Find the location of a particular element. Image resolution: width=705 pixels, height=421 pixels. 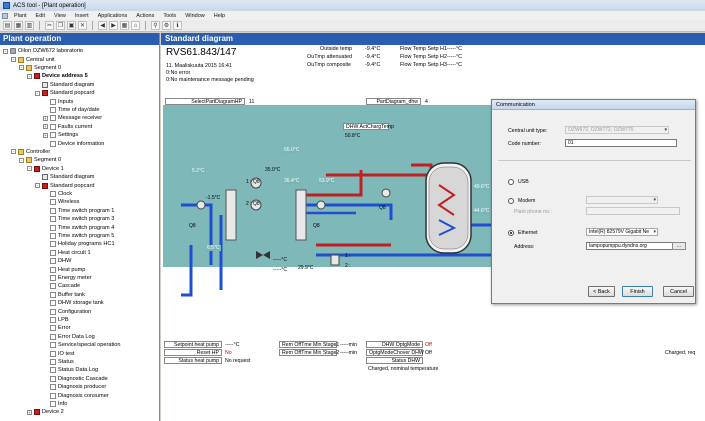

copy-icon: ❐ is located at coordinates (60, 25).